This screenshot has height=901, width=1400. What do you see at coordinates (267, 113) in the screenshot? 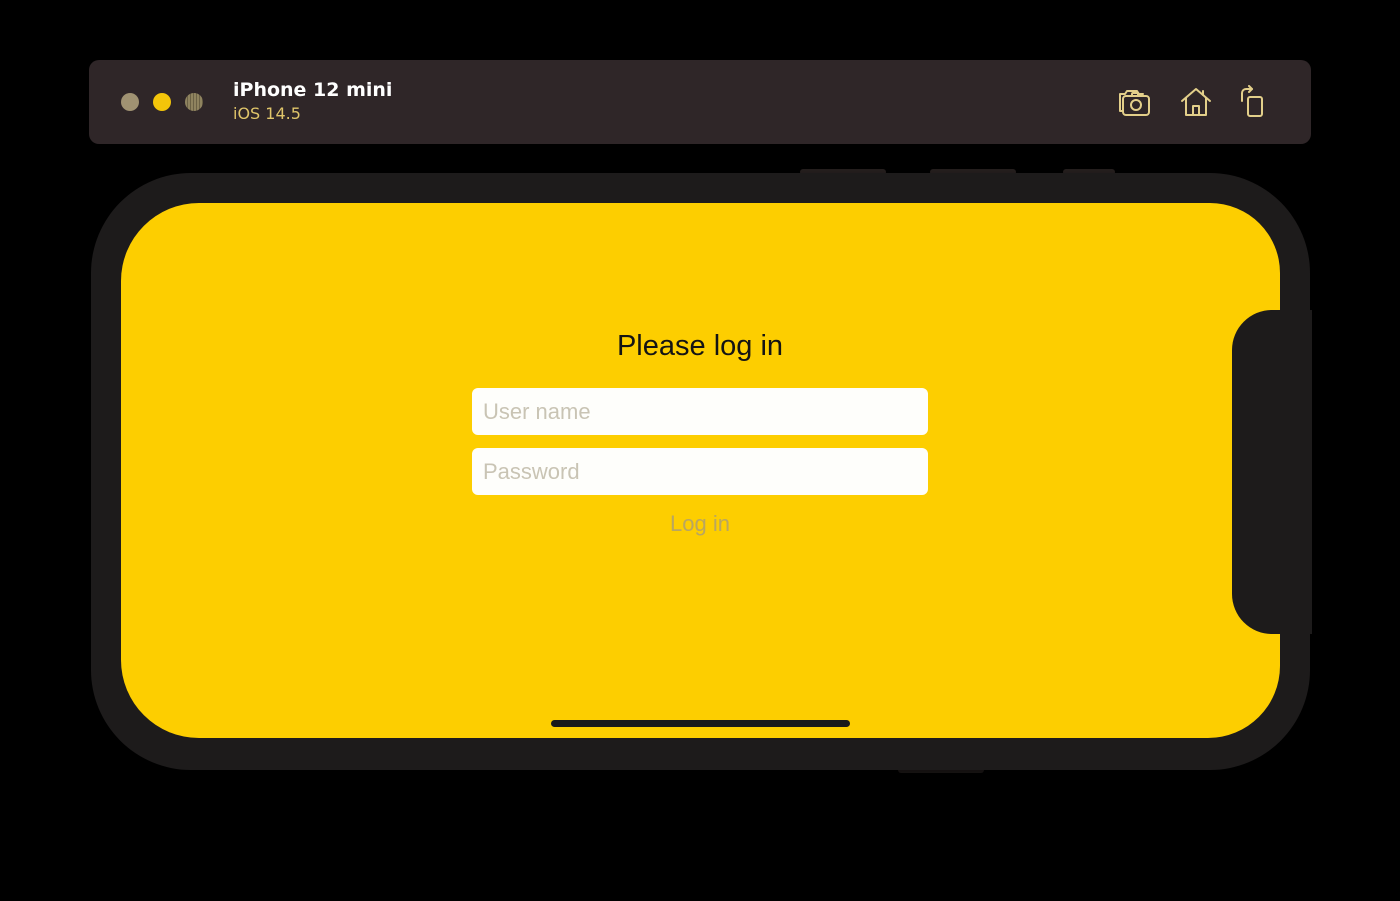
I see `os-version: iOS 14.5` at bounding box center [267, 113].